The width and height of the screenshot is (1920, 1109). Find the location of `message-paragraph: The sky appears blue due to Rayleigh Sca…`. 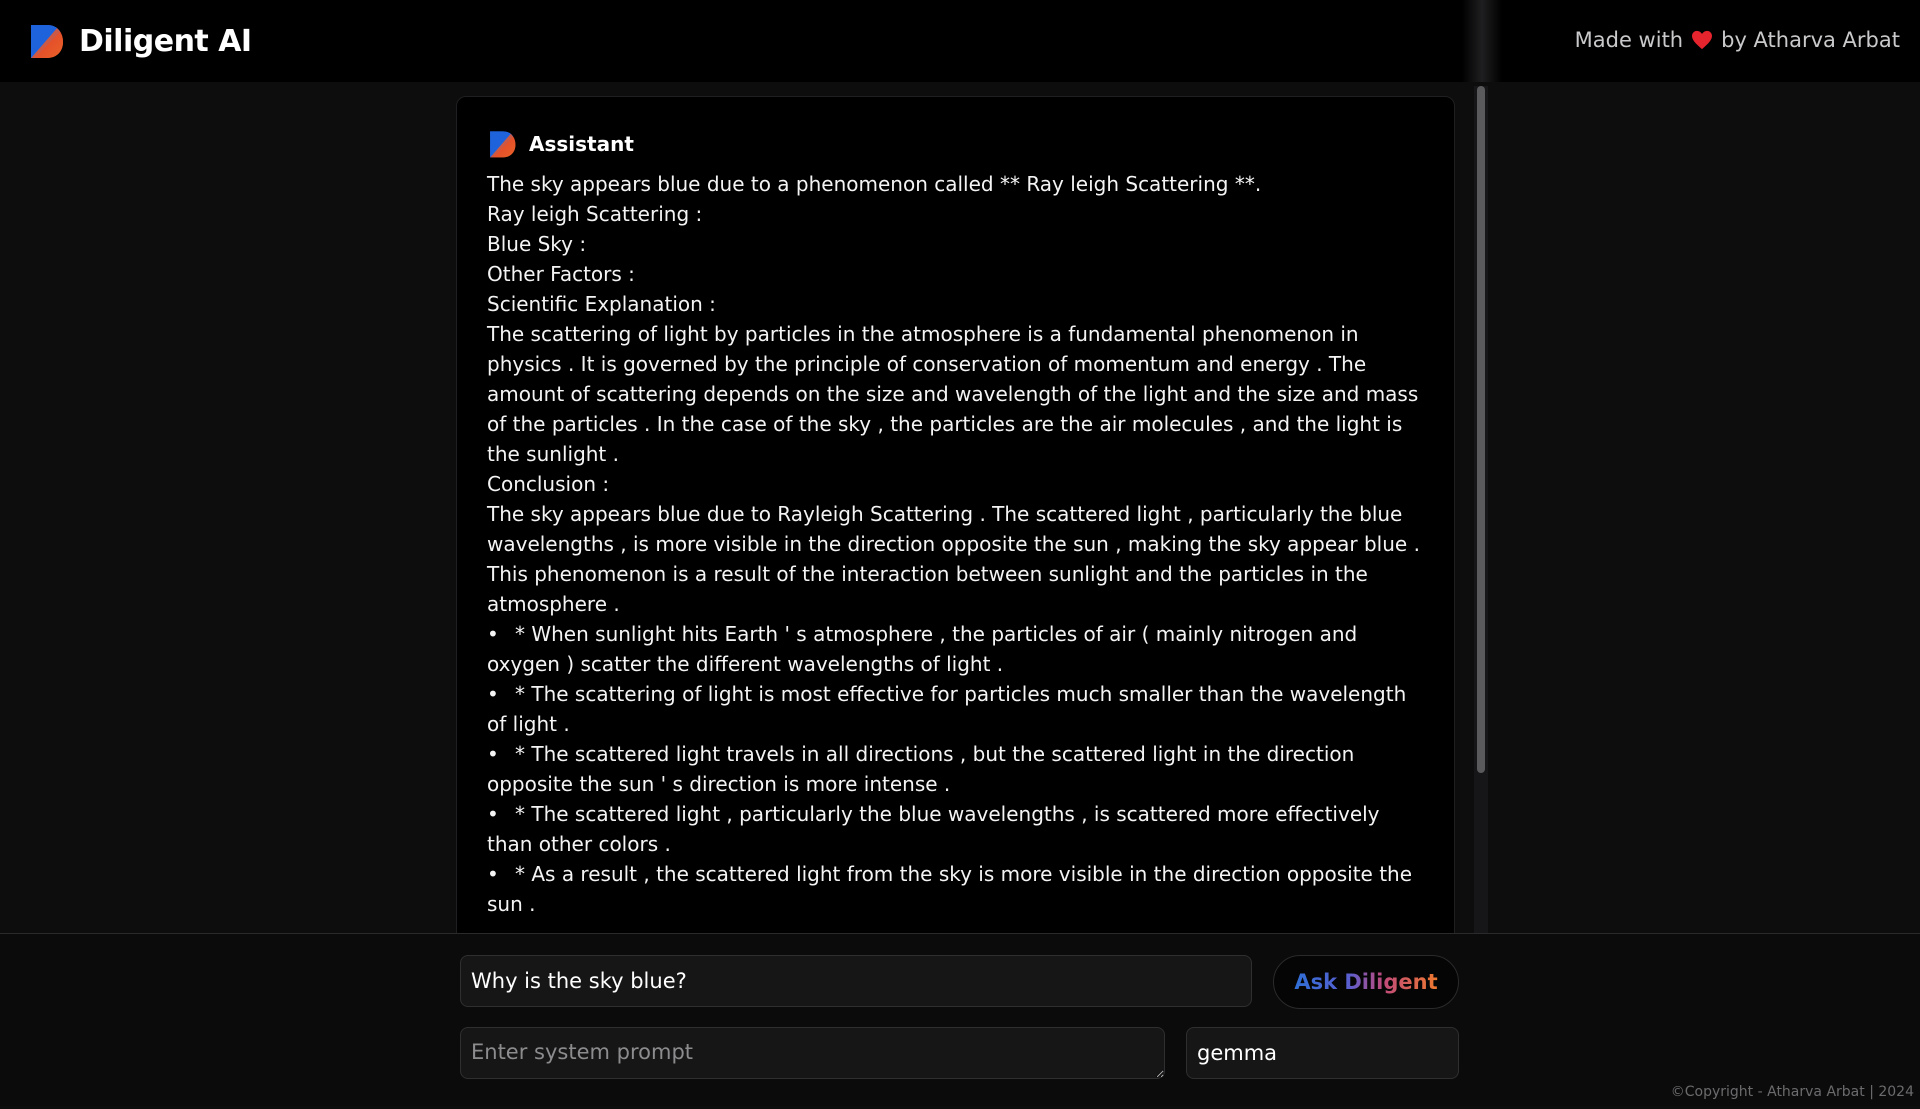

message-paragraph: The sky appears blue due to Rayleigh Sca… is located at coordinates (953, 559).